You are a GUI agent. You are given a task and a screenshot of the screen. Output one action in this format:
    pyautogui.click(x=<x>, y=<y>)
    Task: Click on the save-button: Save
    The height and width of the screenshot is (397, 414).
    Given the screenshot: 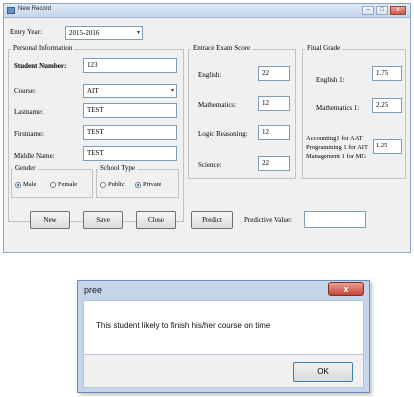 What is the action you would take?
    pyautogui.click(x=103, y=220)
    